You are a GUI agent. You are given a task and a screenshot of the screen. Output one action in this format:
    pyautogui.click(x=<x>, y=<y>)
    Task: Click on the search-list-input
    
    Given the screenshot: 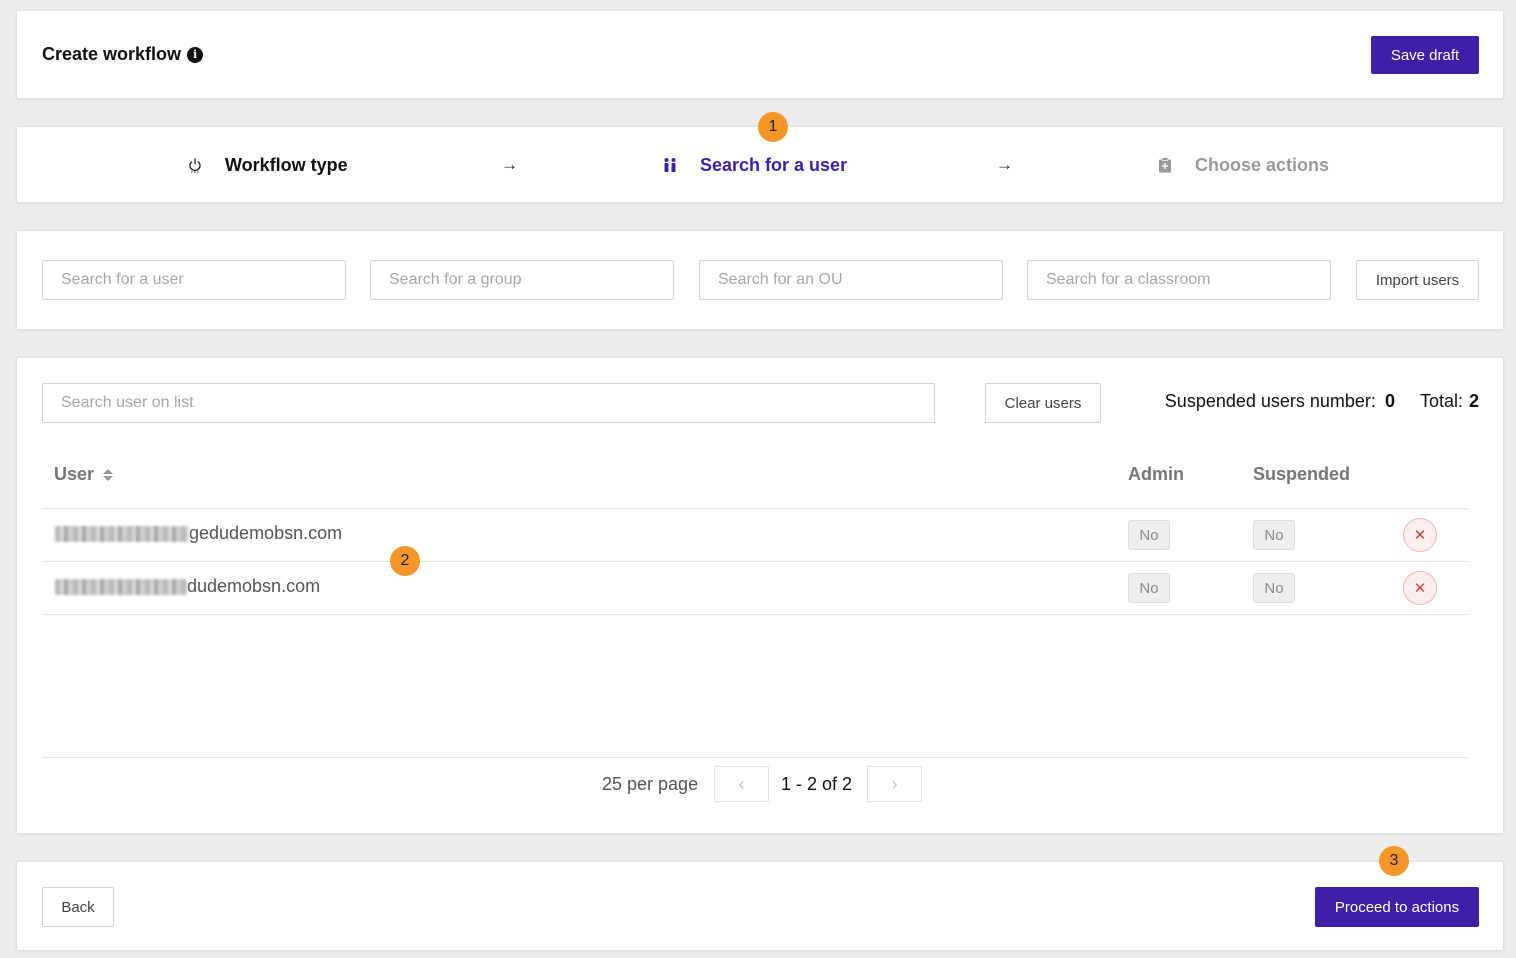 What is the action you would take?
    pyautogui.click(x=488, y=403)
    